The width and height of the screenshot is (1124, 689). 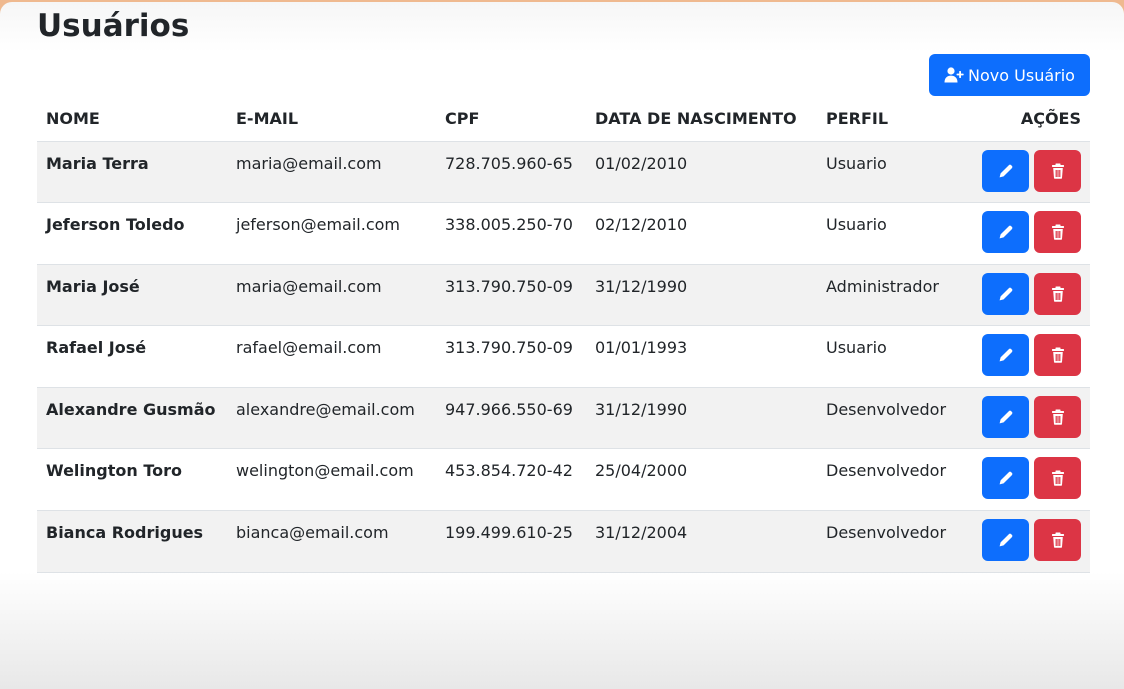 I want to click on page-title: Usuários, so click(x=113, y=26).